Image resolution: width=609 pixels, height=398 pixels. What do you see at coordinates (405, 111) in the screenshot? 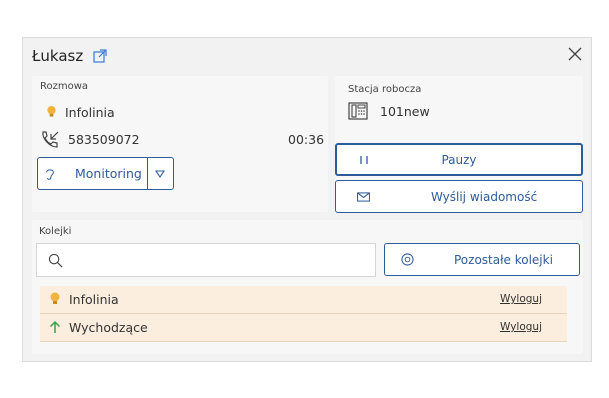
I see `workstation-name: 101new` at bounding box center [405, 111].